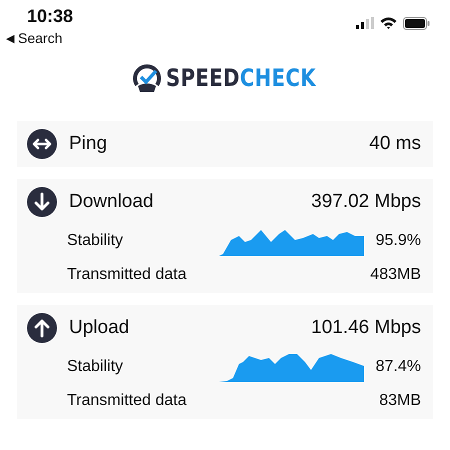 The height and width of the screenshot is (450, 450). Describe the element at coordinates (388, 23) in the screenshot. I see `wifi-icon` at that location.